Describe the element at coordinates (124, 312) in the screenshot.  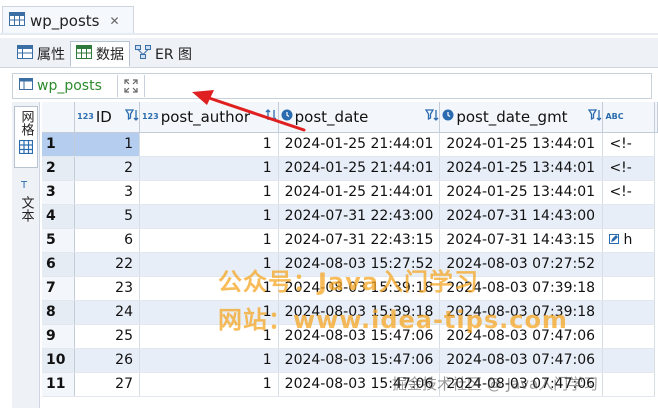
I see `id-cell-value: 24` at that location.